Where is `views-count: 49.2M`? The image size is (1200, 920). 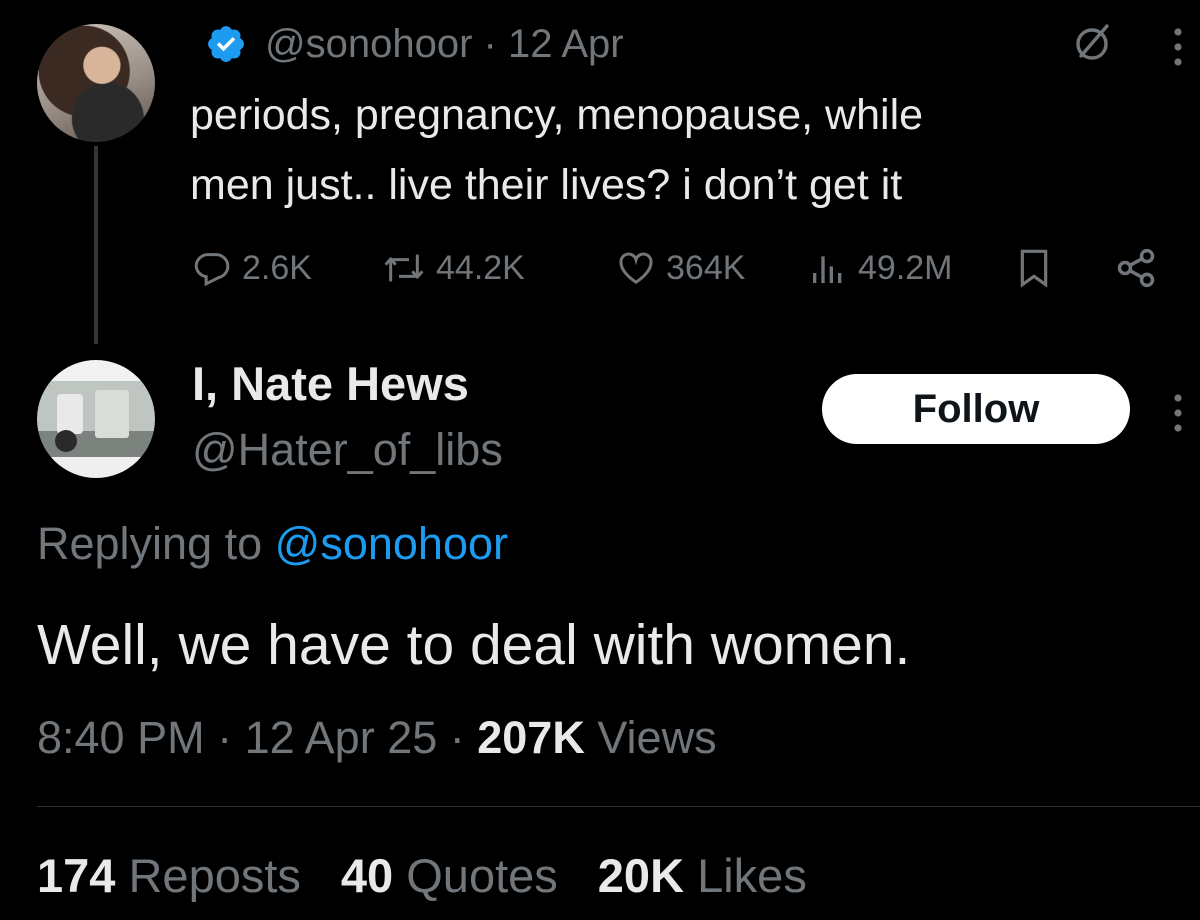 views-count: 49.2M is located at coordinates (905, 267).